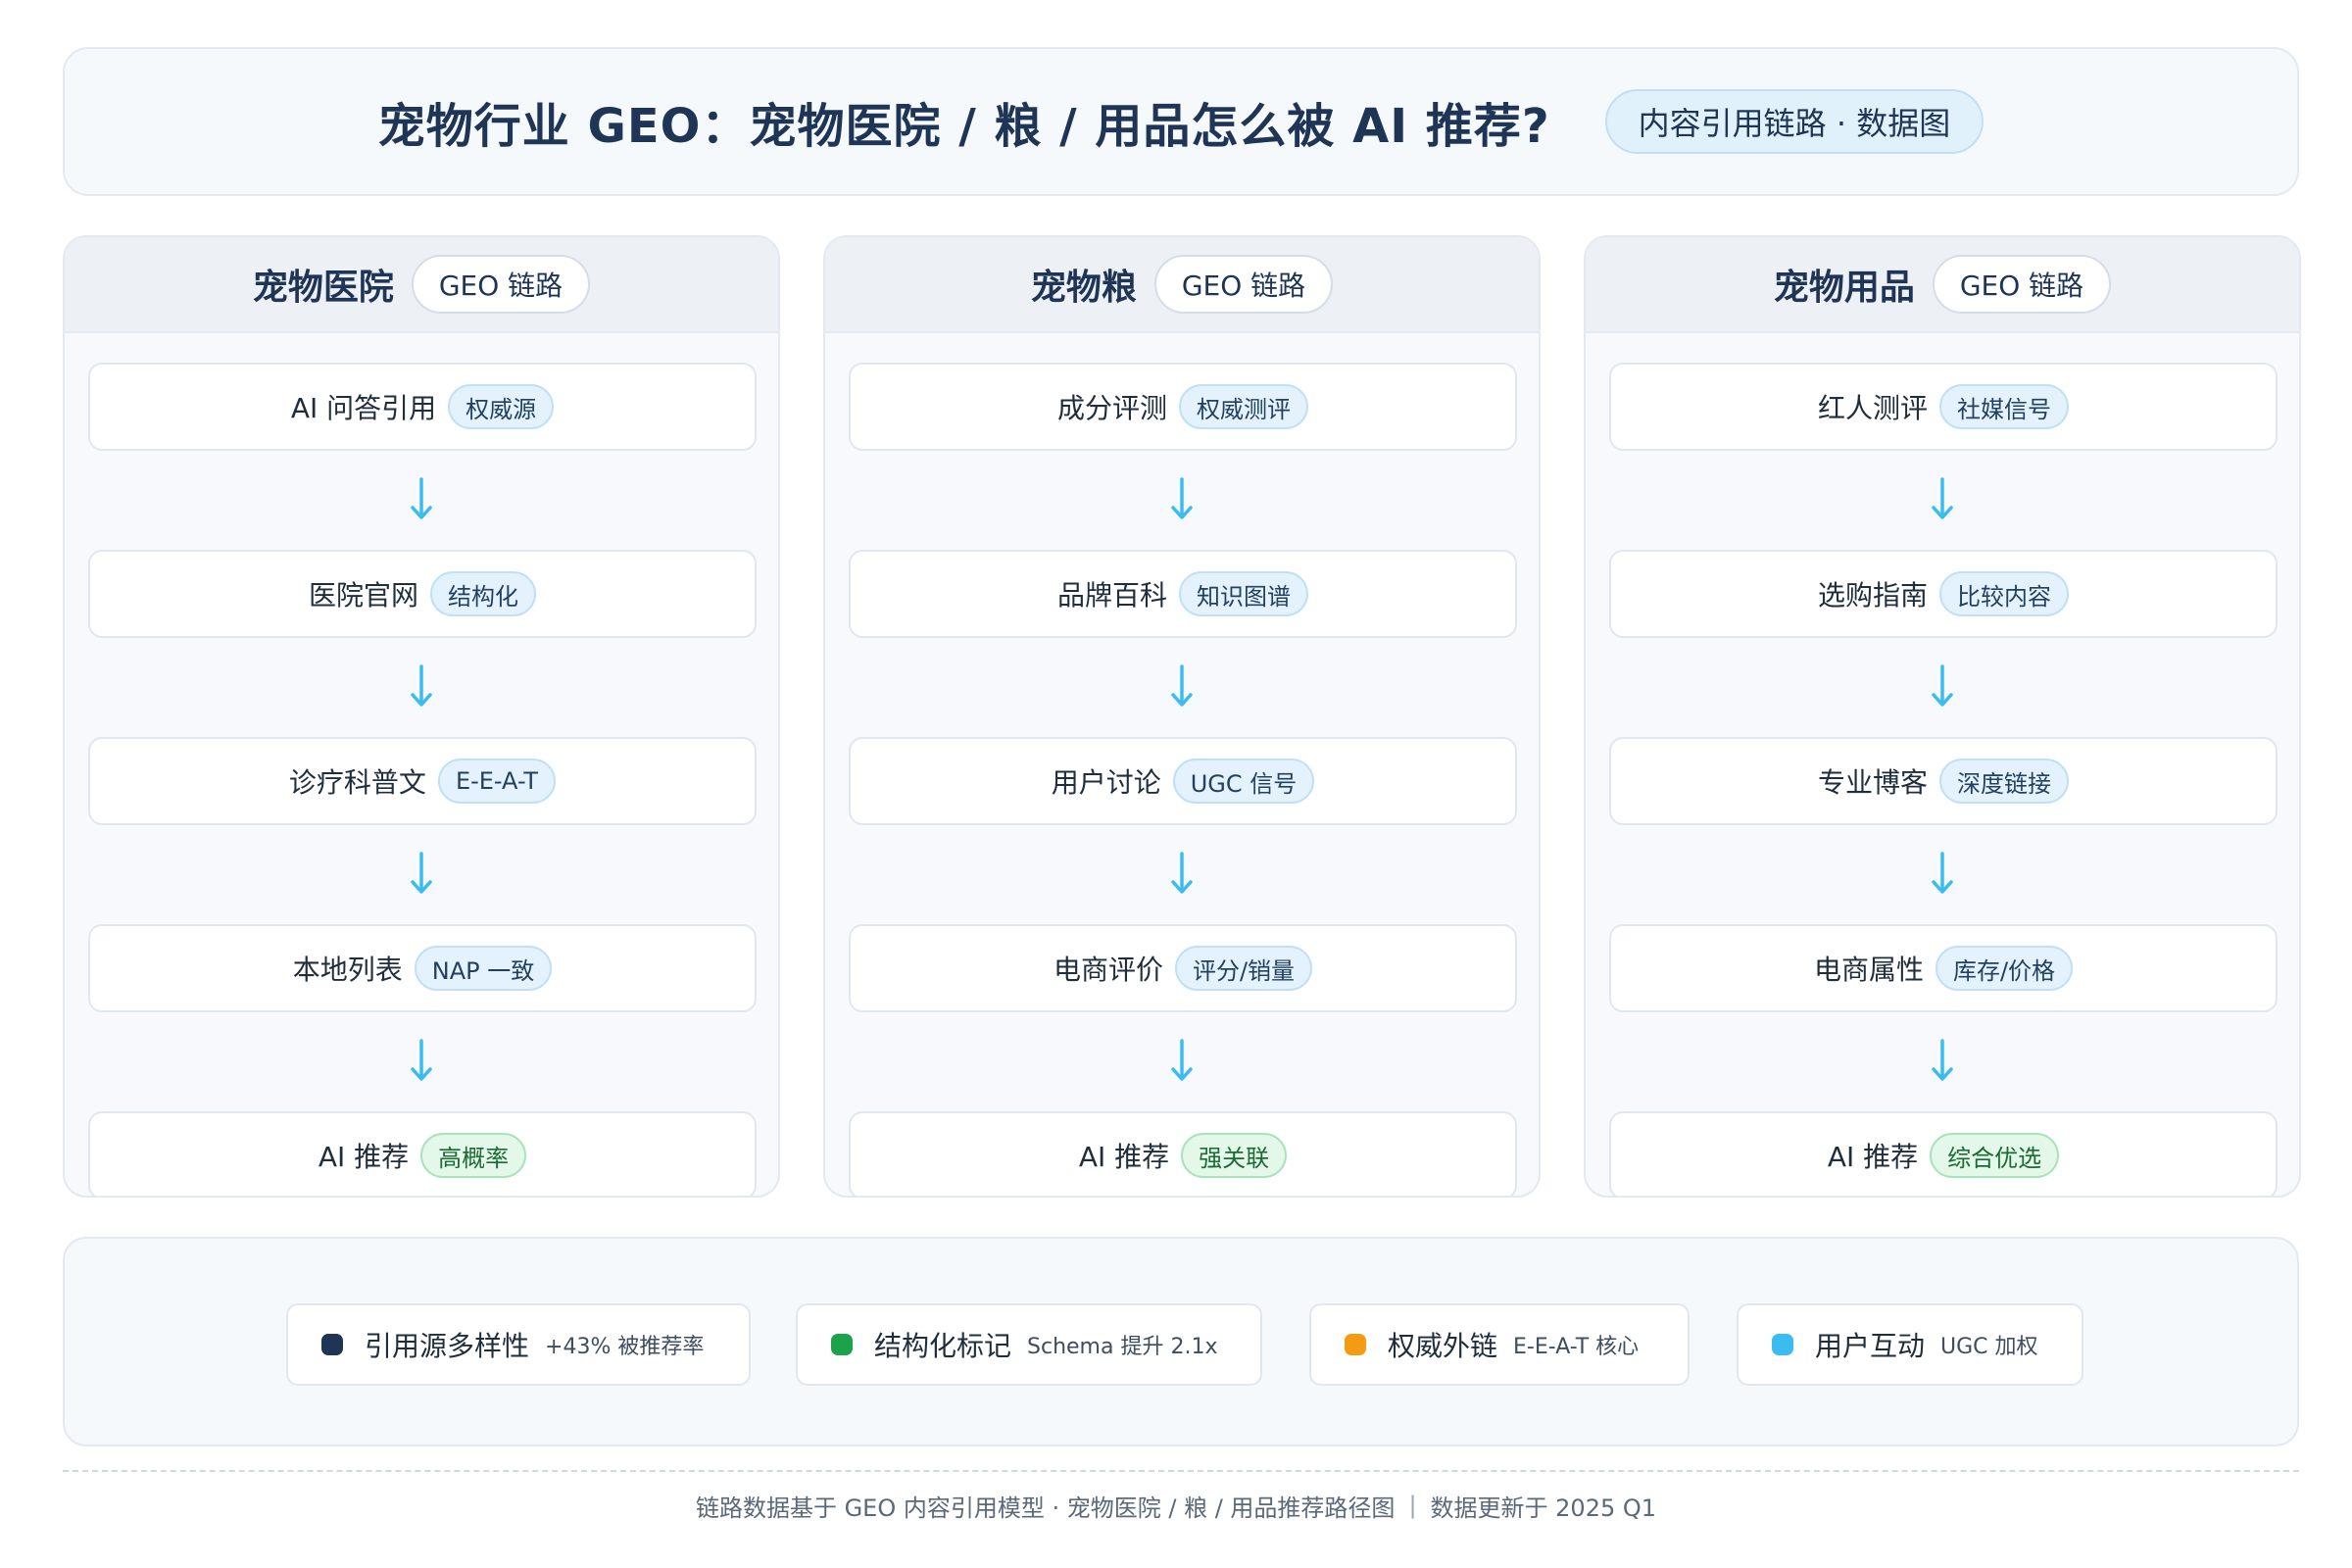 This screenshot has width=2352, height=1568. Describe the element at coordinates (1243, 968) in the screenshot. I see `step-tag: 评分/销量` at that location.